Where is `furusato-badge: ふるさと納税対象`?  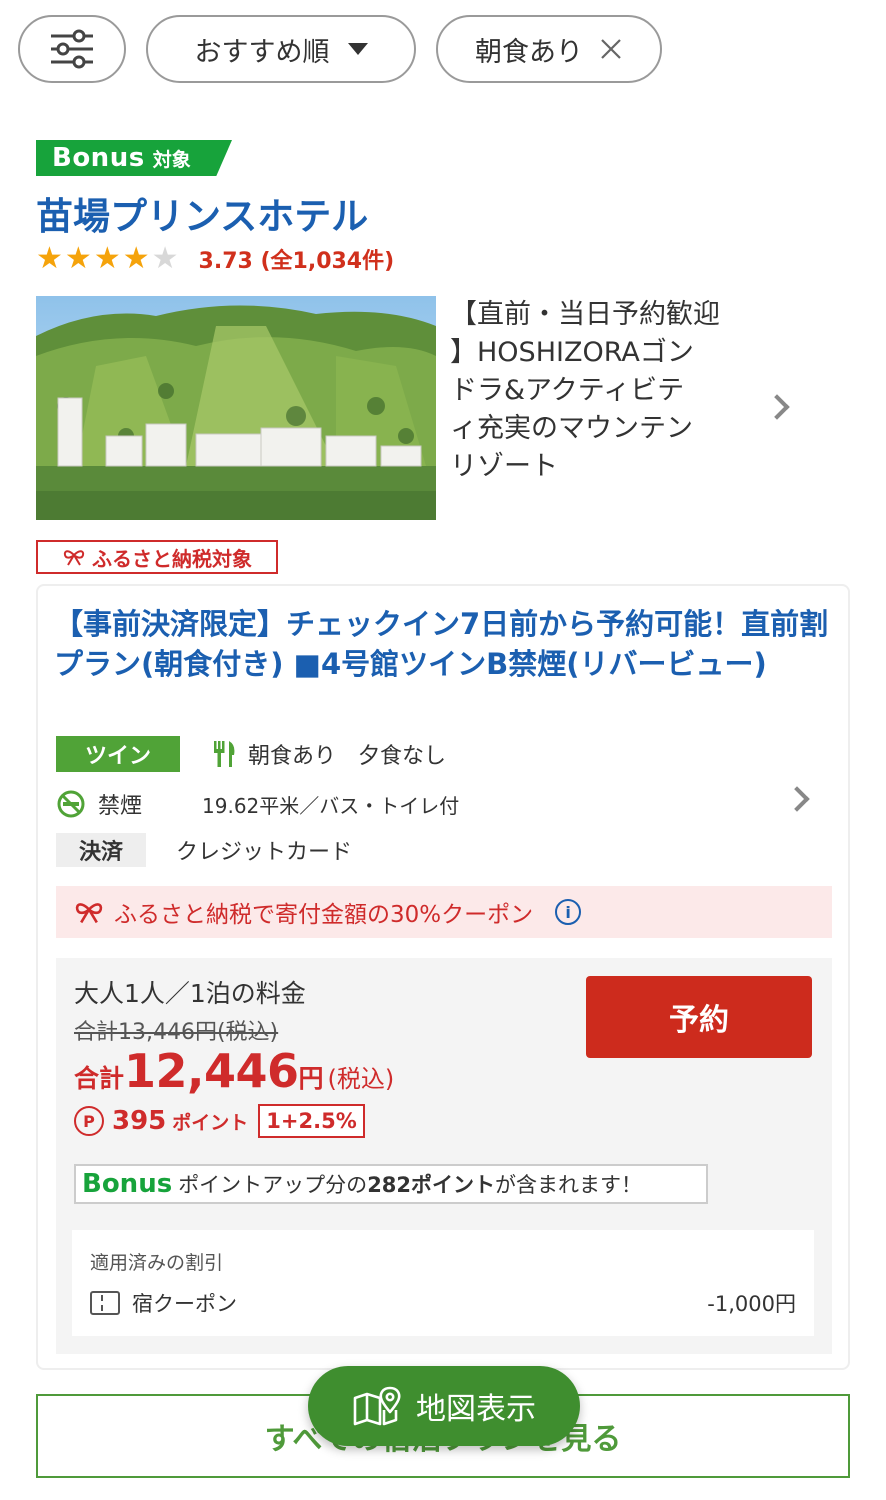 furusato-badge: ふるさと納税対象 is located at coordinates (157, 557).